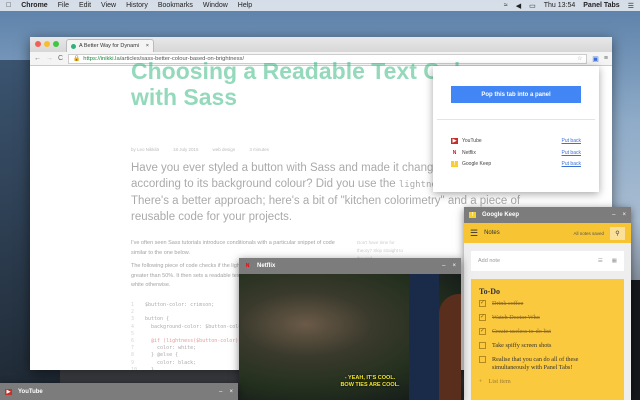  I want to click on search-icon: ⚲, so click(617, 233).